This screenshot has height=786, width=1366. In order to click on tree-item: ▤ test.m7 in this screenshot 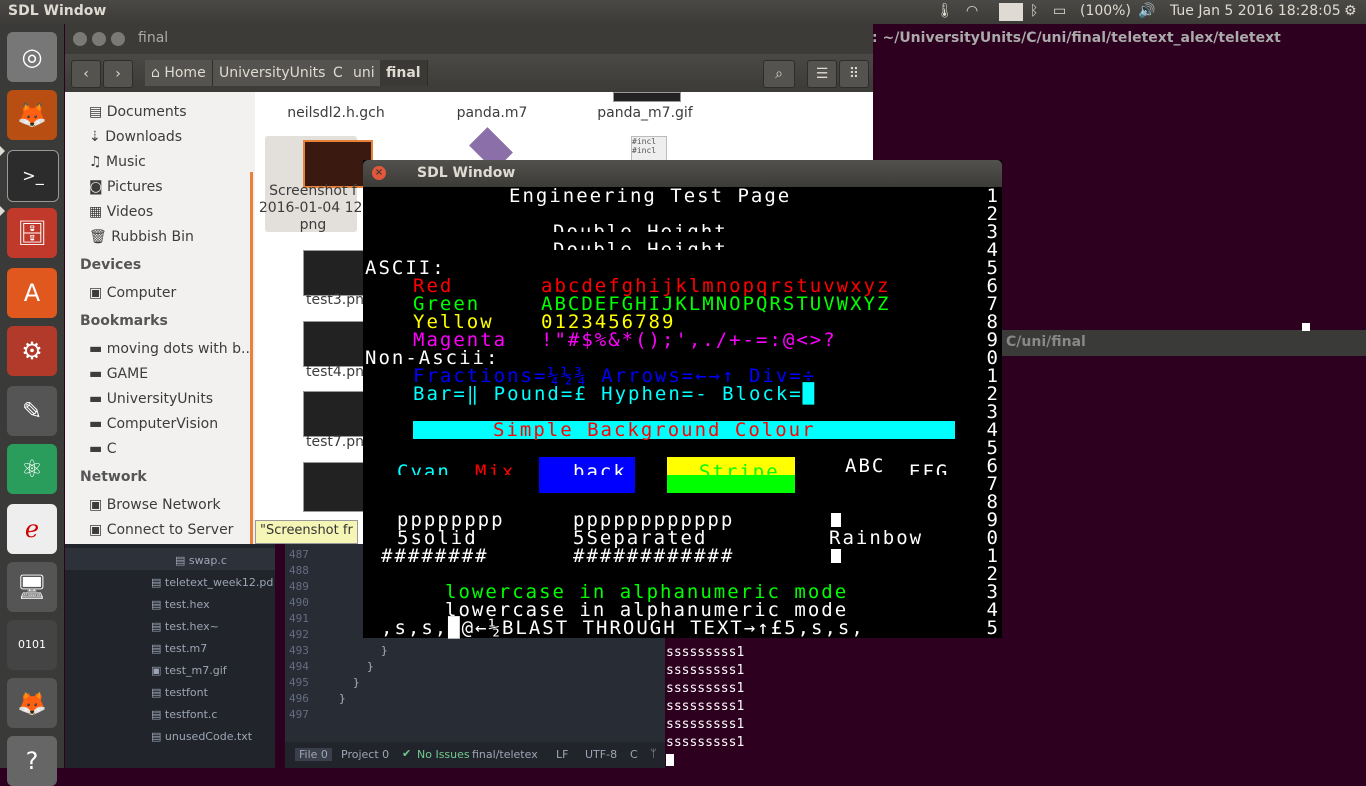, I will do `click(179, 648)`.